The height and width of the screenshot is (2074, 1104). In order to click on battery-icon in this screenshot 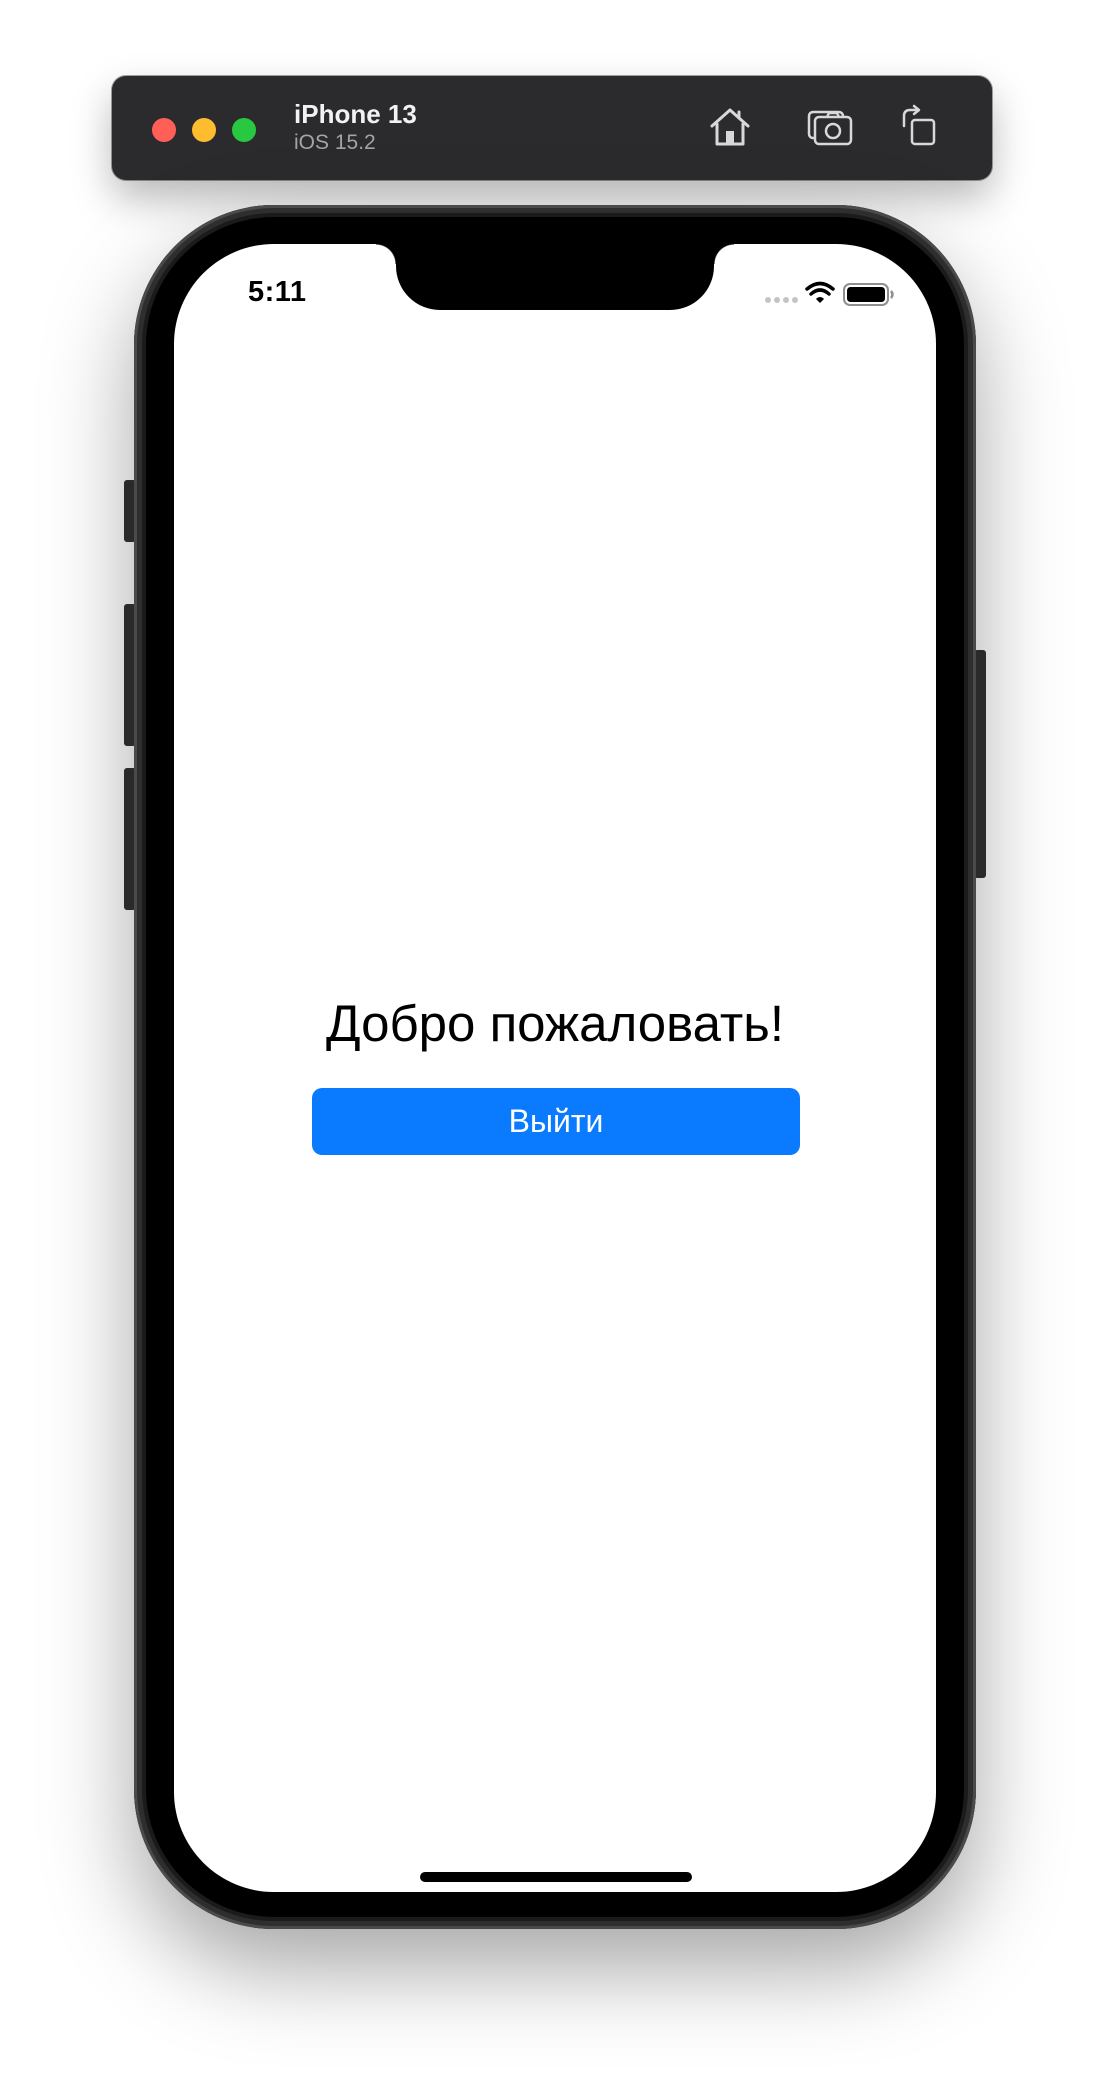, I will do `click(868, 294)`.